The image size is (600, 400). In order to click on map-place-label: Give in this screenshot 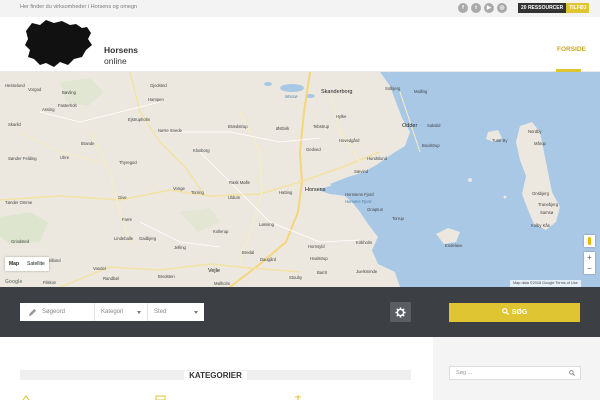, I will do `click(122, 197)`.